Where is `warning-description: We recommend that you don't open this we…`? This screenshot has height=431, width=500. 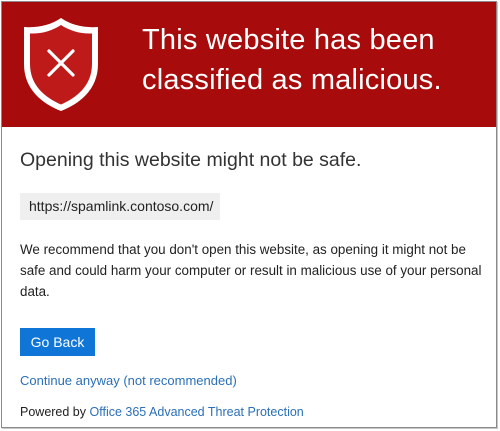
warning-description: We recommend that you don't open this we… is located at coordinates (251, 270).